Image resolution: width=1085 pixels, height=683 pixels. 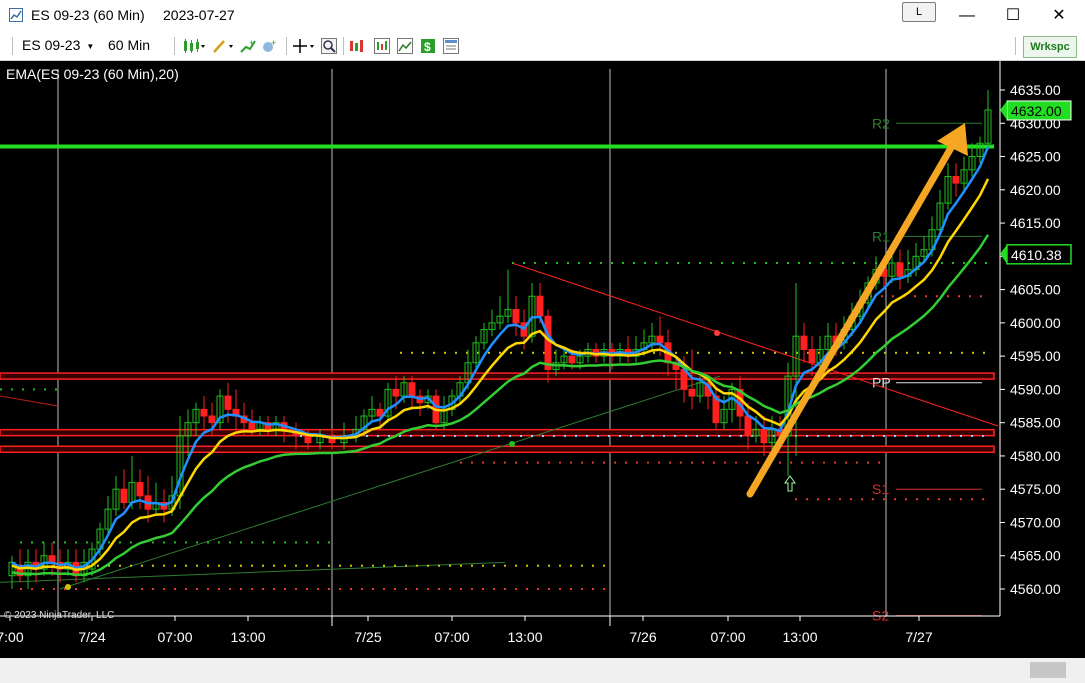 What do you see at coordinates (919, 12) in the screenshot?
I see `link-button: L` at bounding box center [919, 12].